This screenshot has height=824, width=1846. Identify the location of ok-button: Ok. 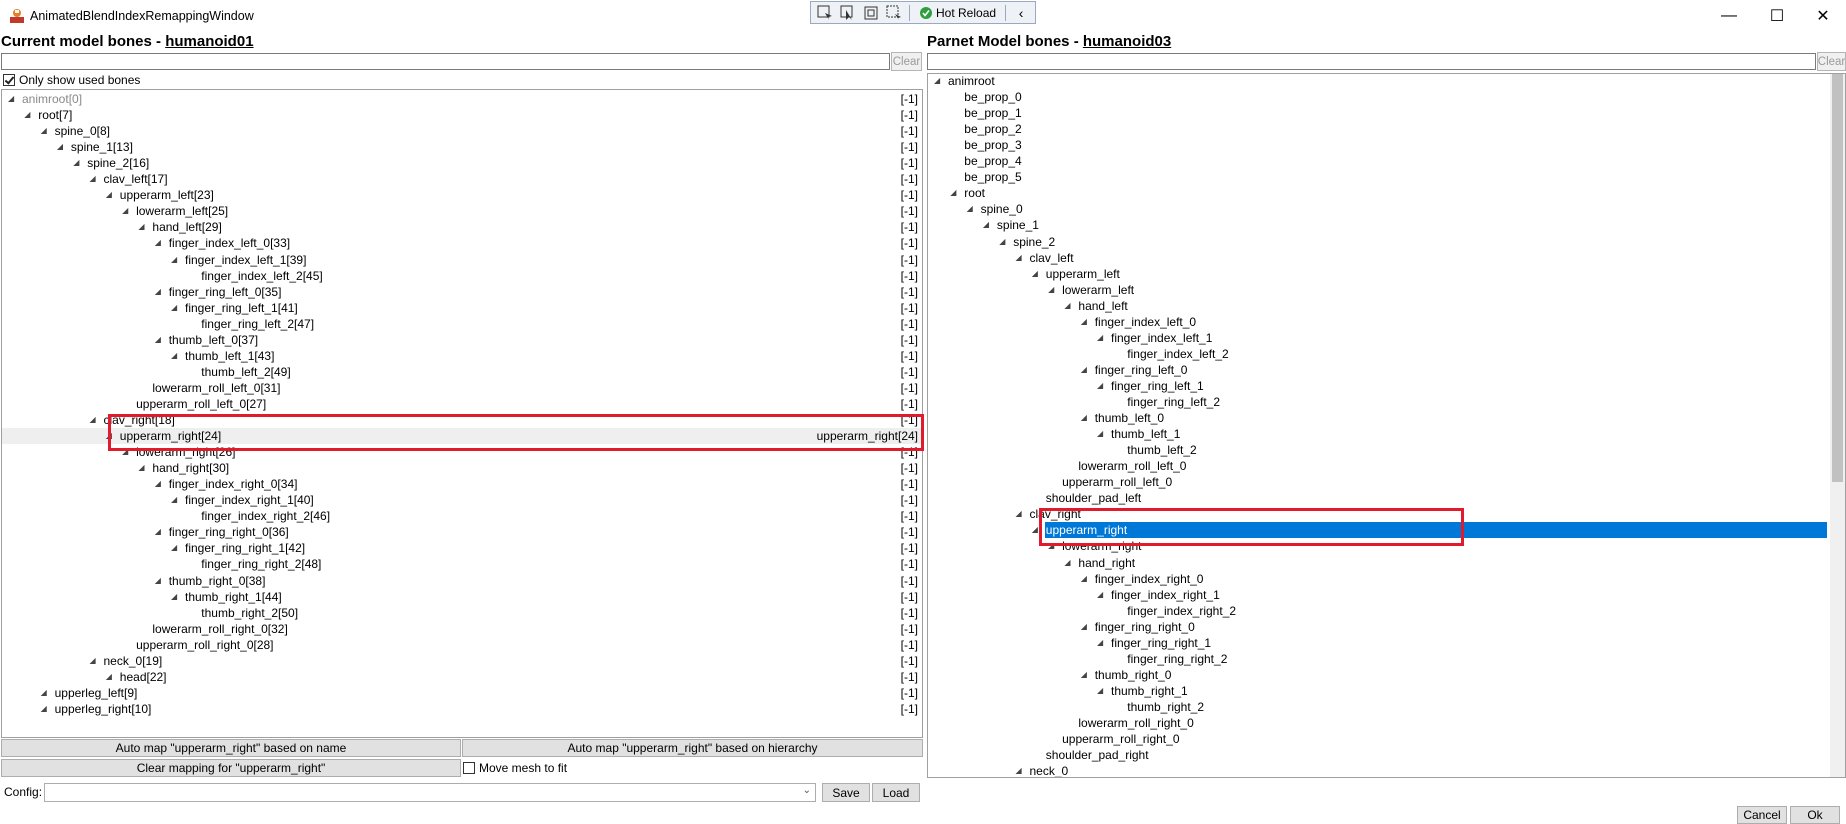
(1815, 815).